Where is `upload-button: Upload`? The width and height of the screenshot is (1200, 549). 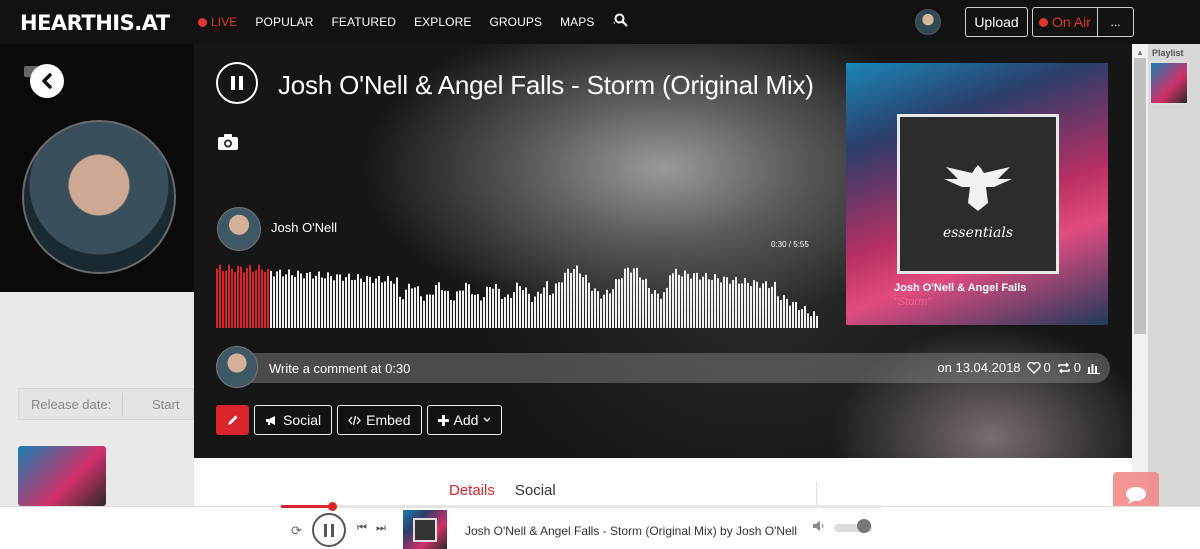 upload-button: Upload is located at coordinates (996, 22).